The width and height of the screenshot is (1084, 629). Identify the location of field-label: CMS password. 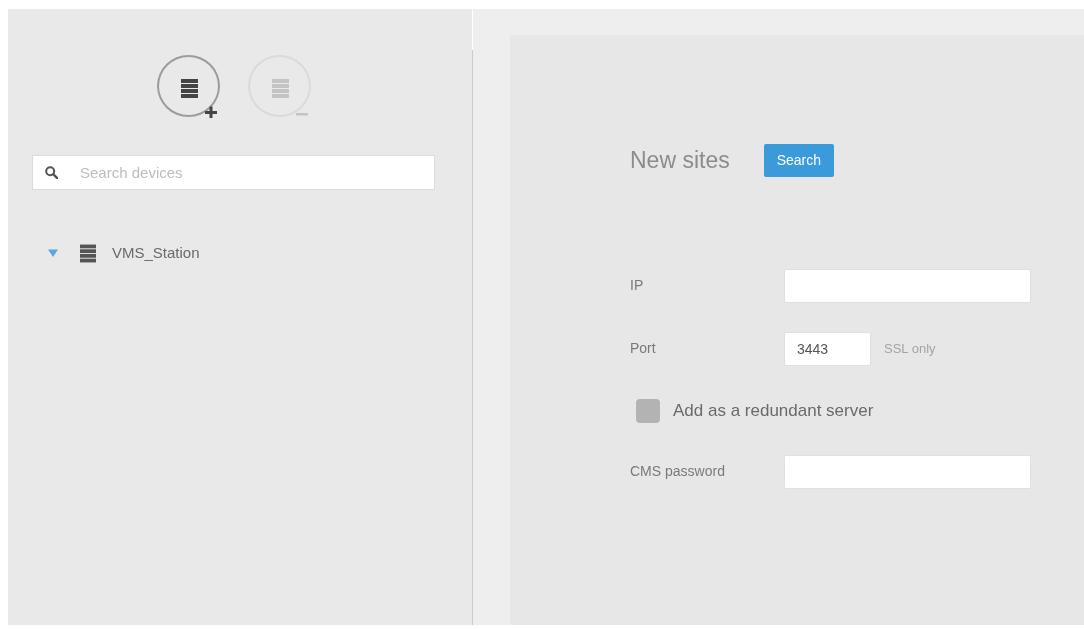
(678, 471).